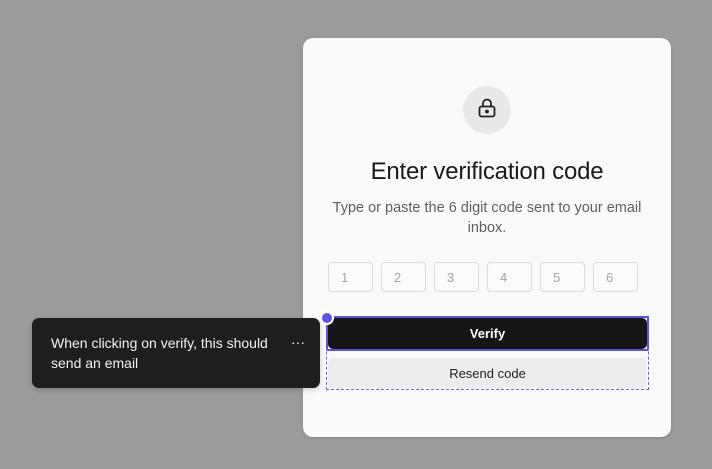 This screenshot has height=469, width=712. Describe the element at coordinates (456, 277) in the screenshot. I see `code-digit-3: 3` at that location.